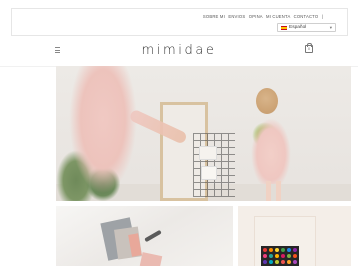 Image resolution: width=358 pixels, height=266 pixels. What do you see at coordinates (280, 256) in the screenshot?
I see `tile-thread-box` at bounding box center [280, 256].